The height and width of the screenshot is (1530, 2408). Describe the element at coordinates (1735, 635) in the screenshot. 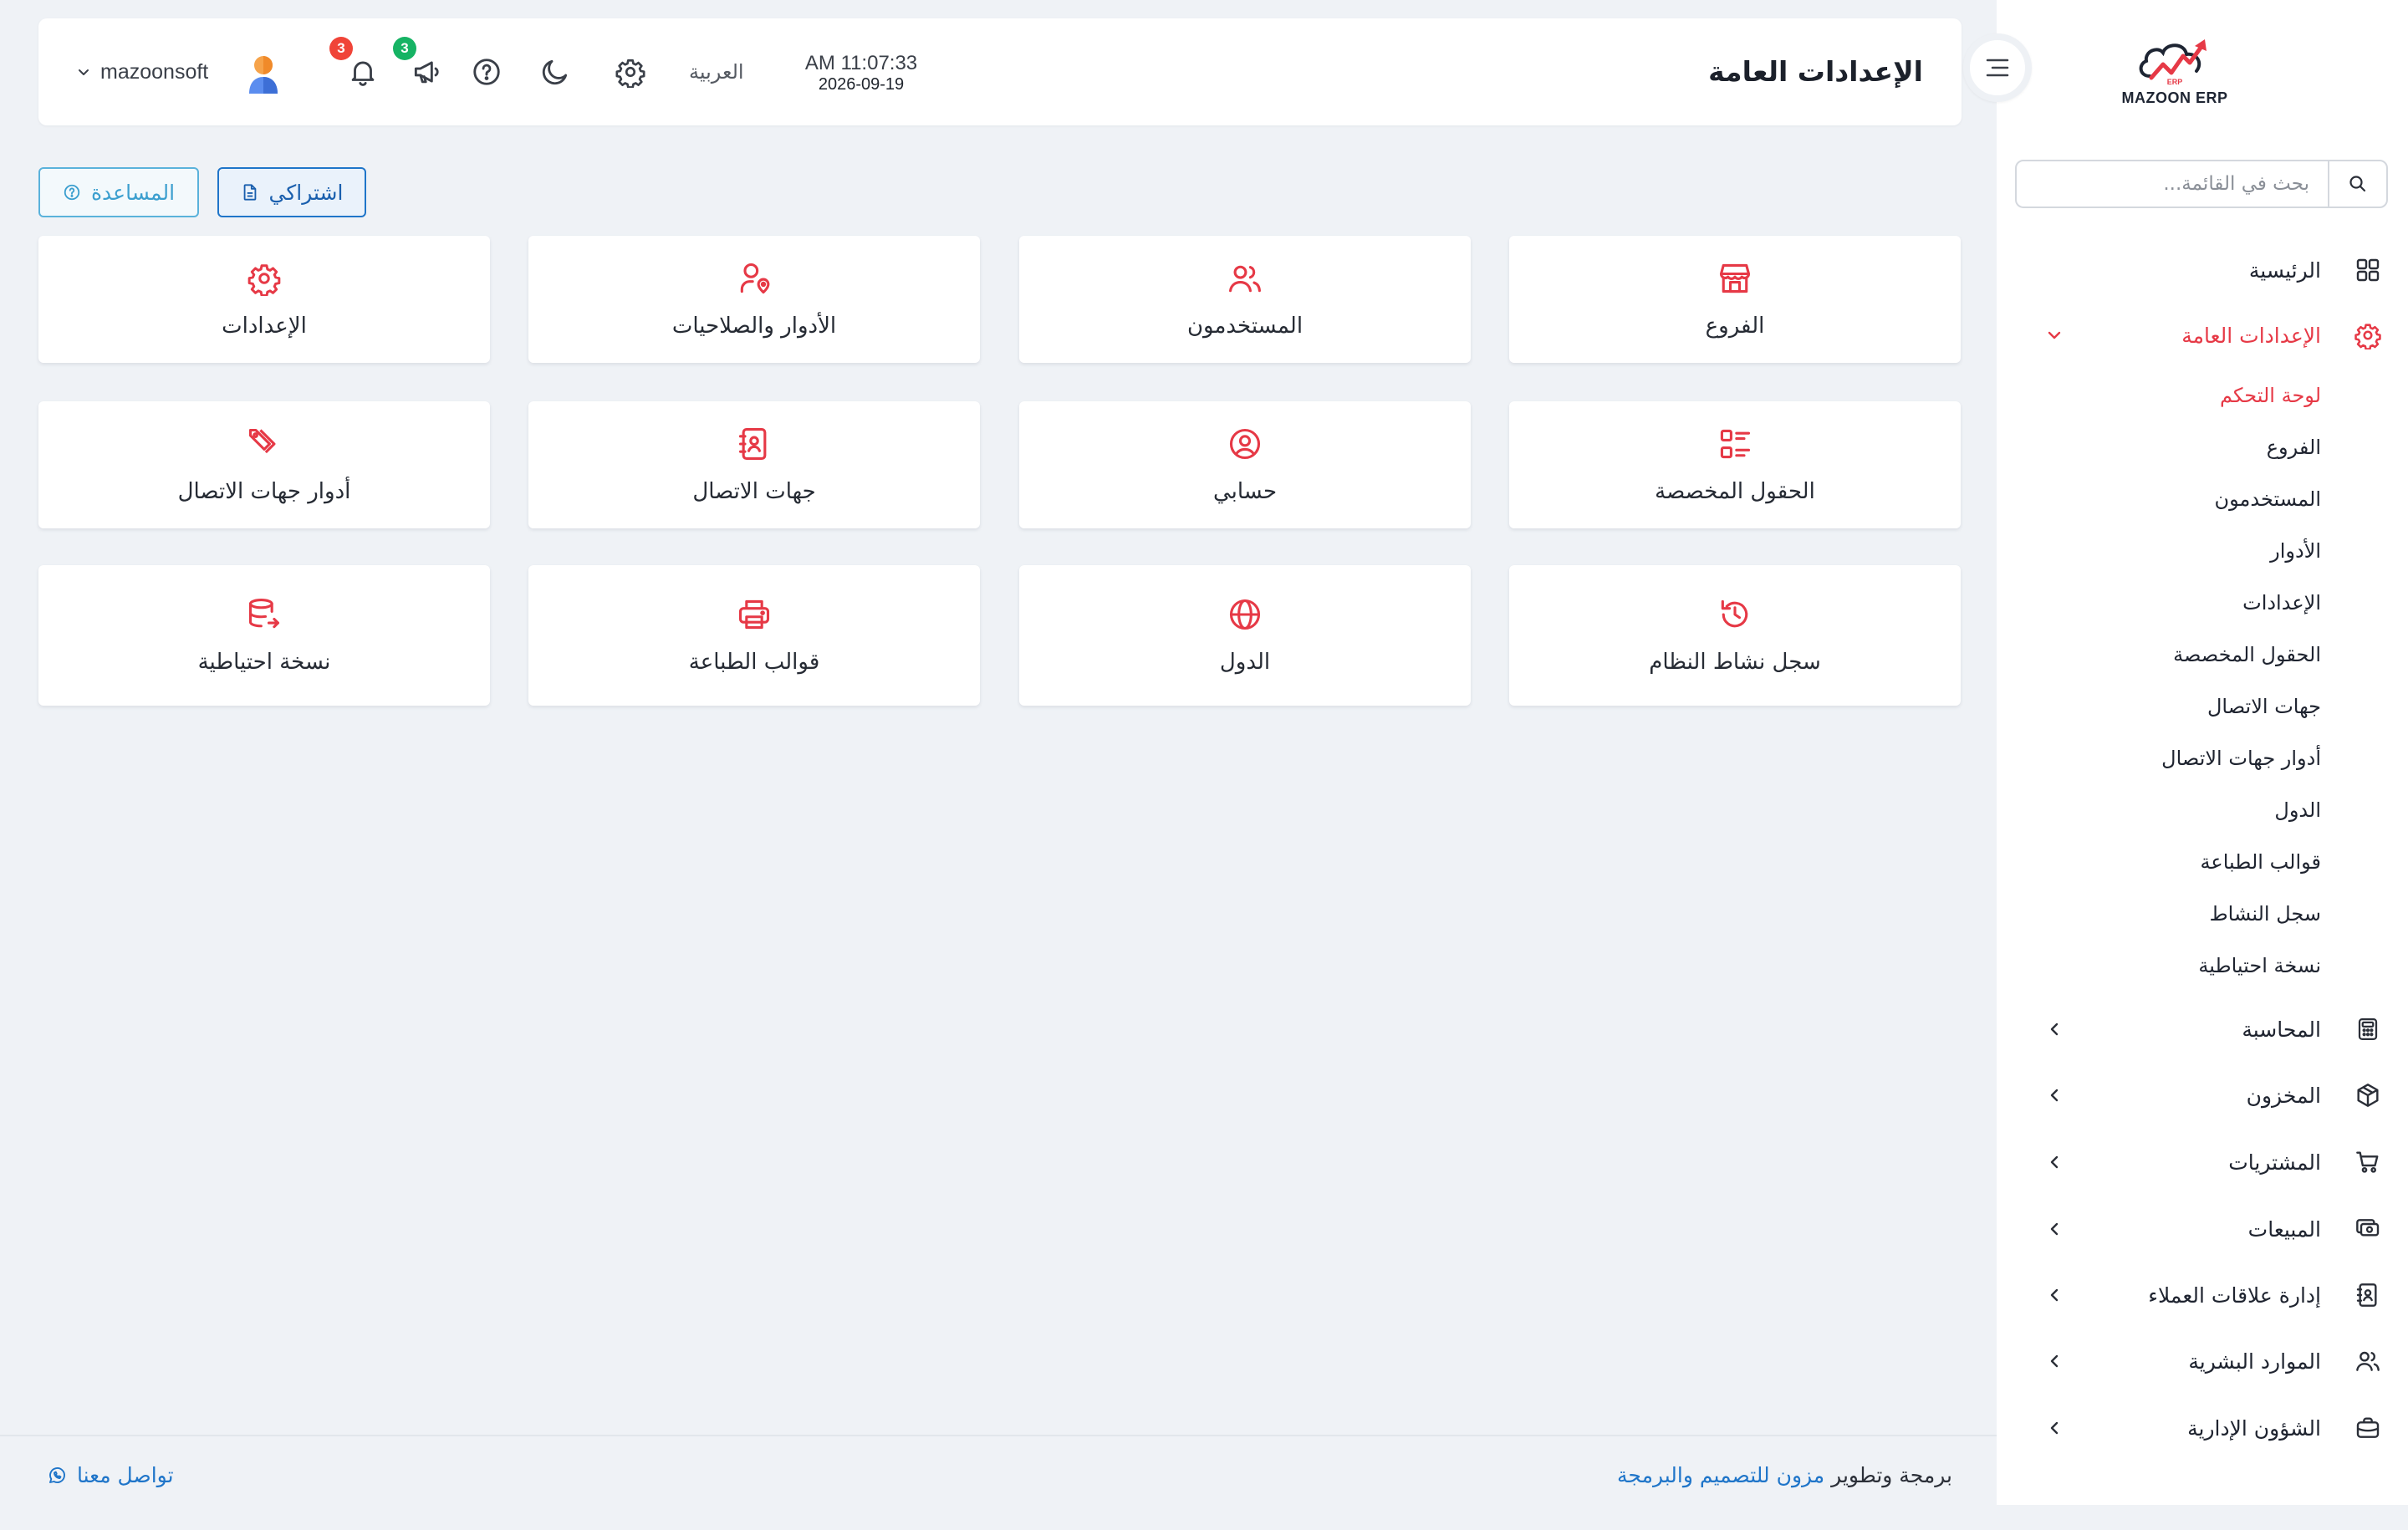

I see `card-system-activity-log: سجل نشاط النظام` at that location.